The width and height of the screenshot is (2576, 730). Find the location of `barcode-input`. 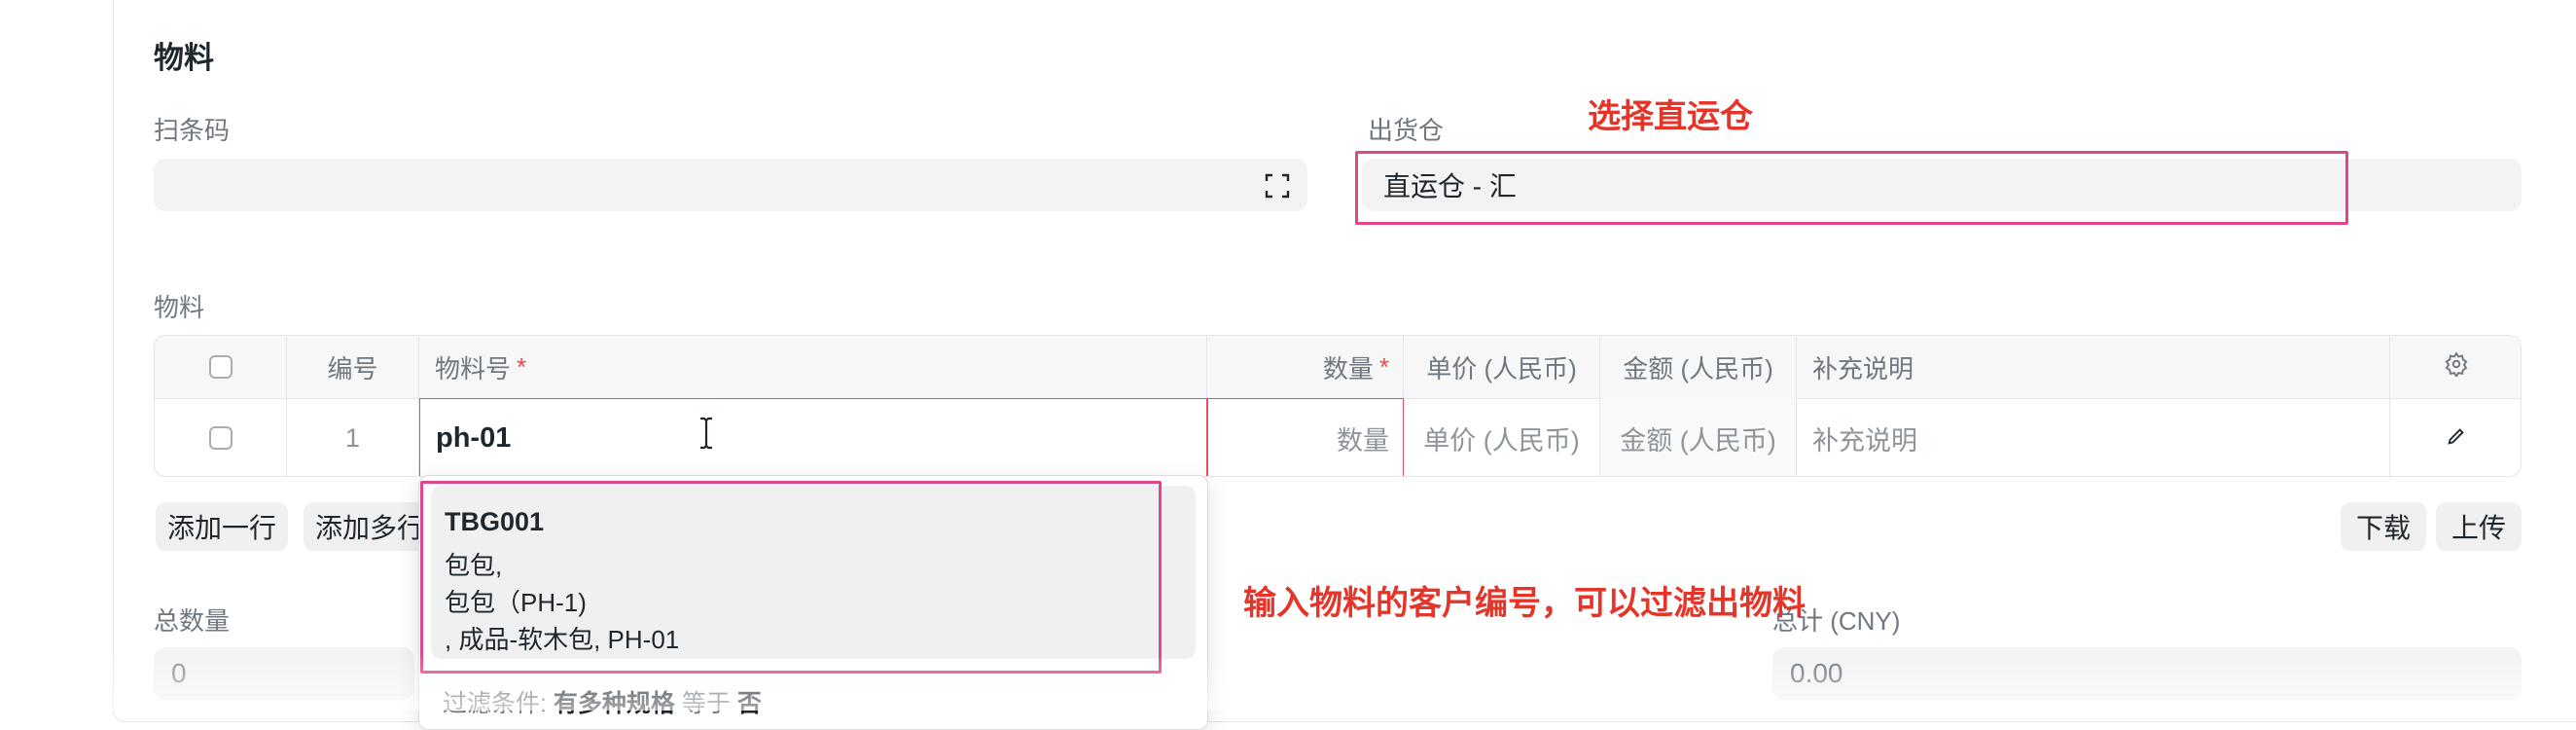

barcode-input is located at coordinates (730, 185).